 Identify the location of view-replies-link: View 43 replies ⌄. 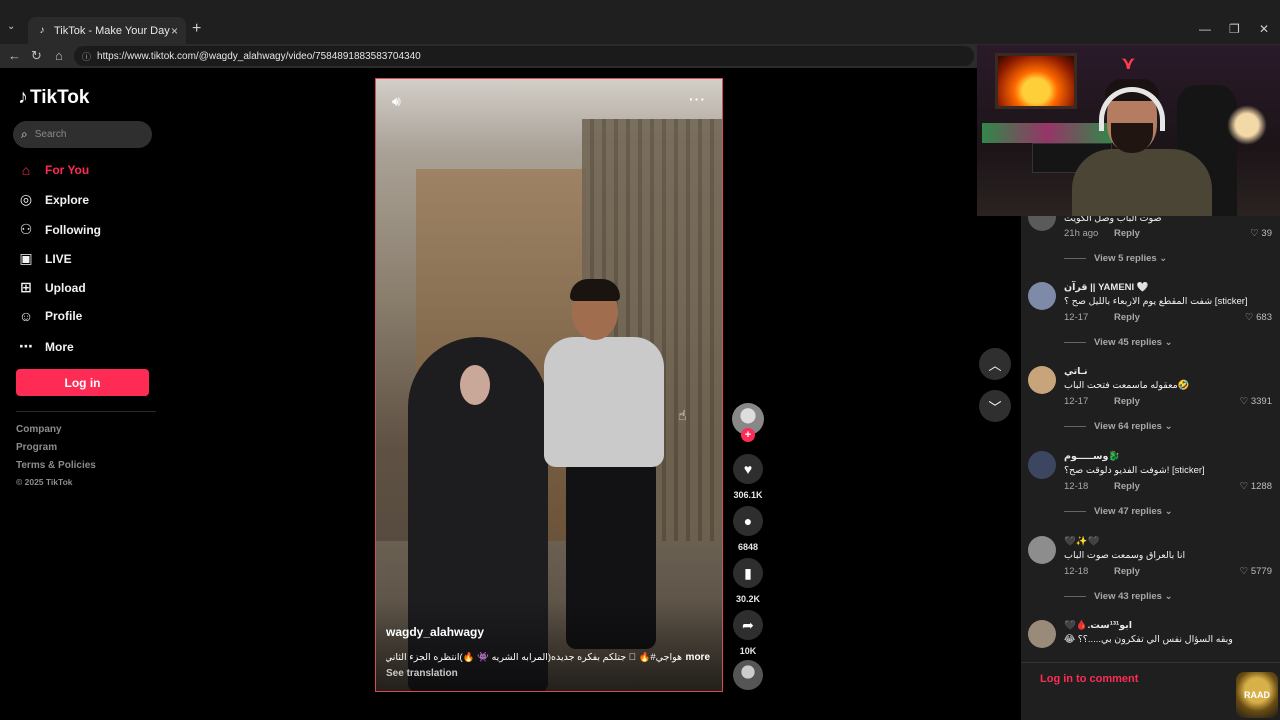
(1118, 596).